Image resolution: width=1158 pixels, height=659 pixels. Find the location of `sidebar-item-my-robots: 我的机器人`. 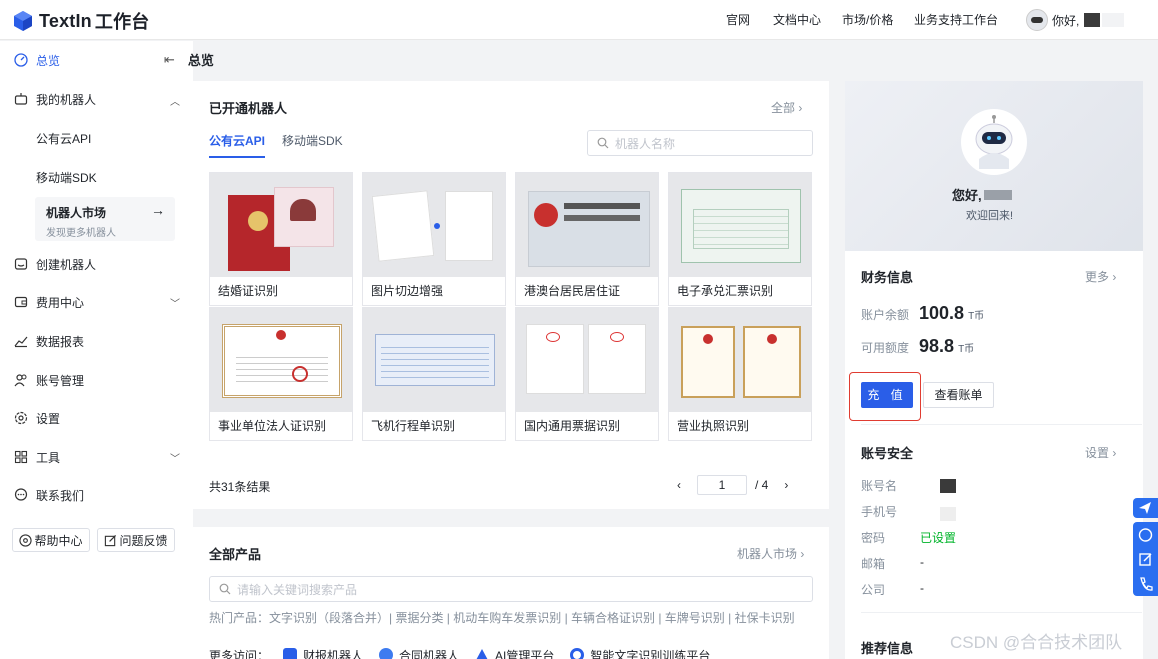

sidebar-item-my-robots: 我的机器人 is located at coordinates (55, 99).